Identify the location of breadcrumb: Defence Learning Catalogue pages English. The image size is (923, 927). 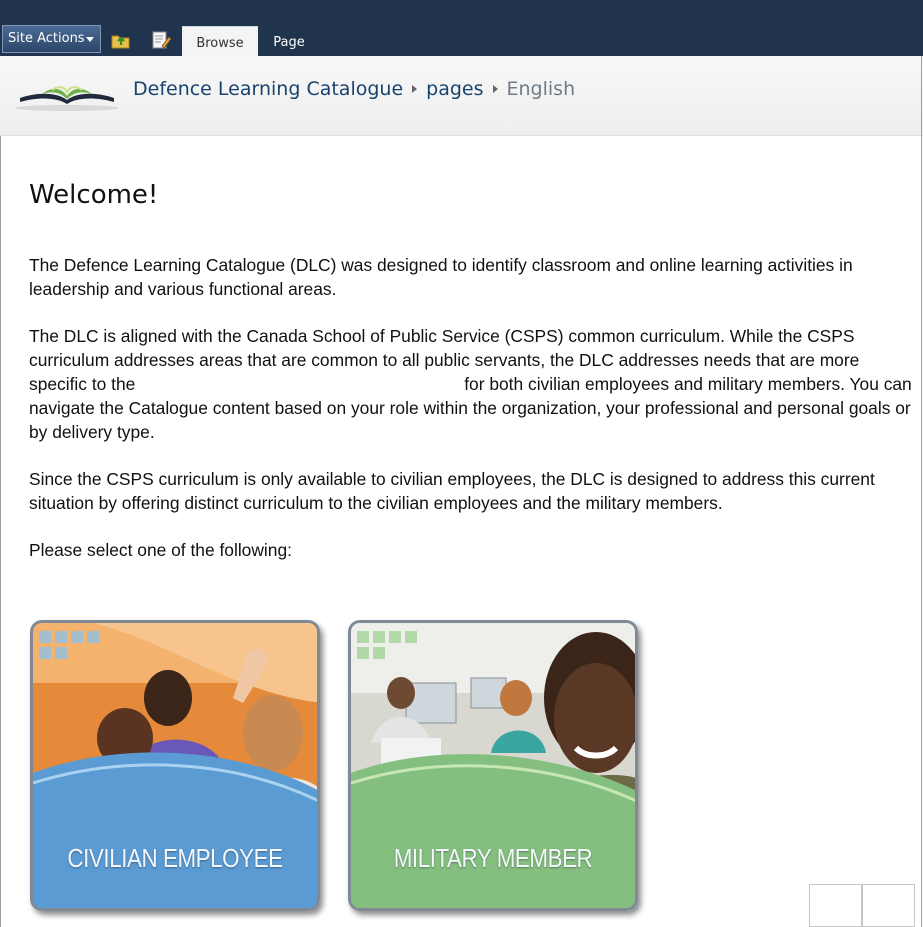
(354, 89).